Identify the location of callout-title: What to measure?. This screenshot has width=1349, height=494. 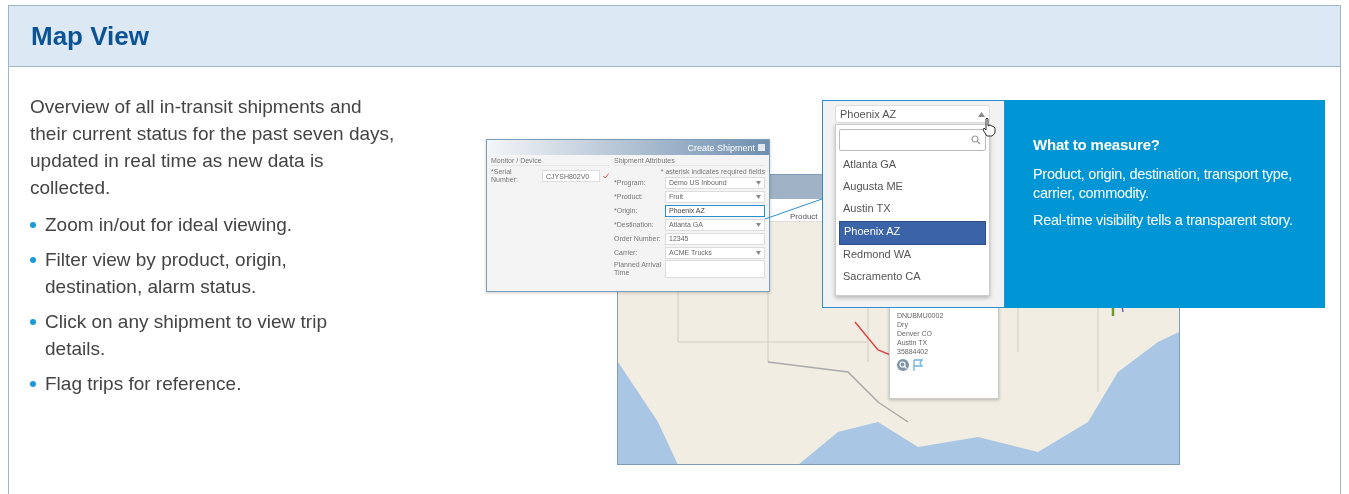
(1097, 144).